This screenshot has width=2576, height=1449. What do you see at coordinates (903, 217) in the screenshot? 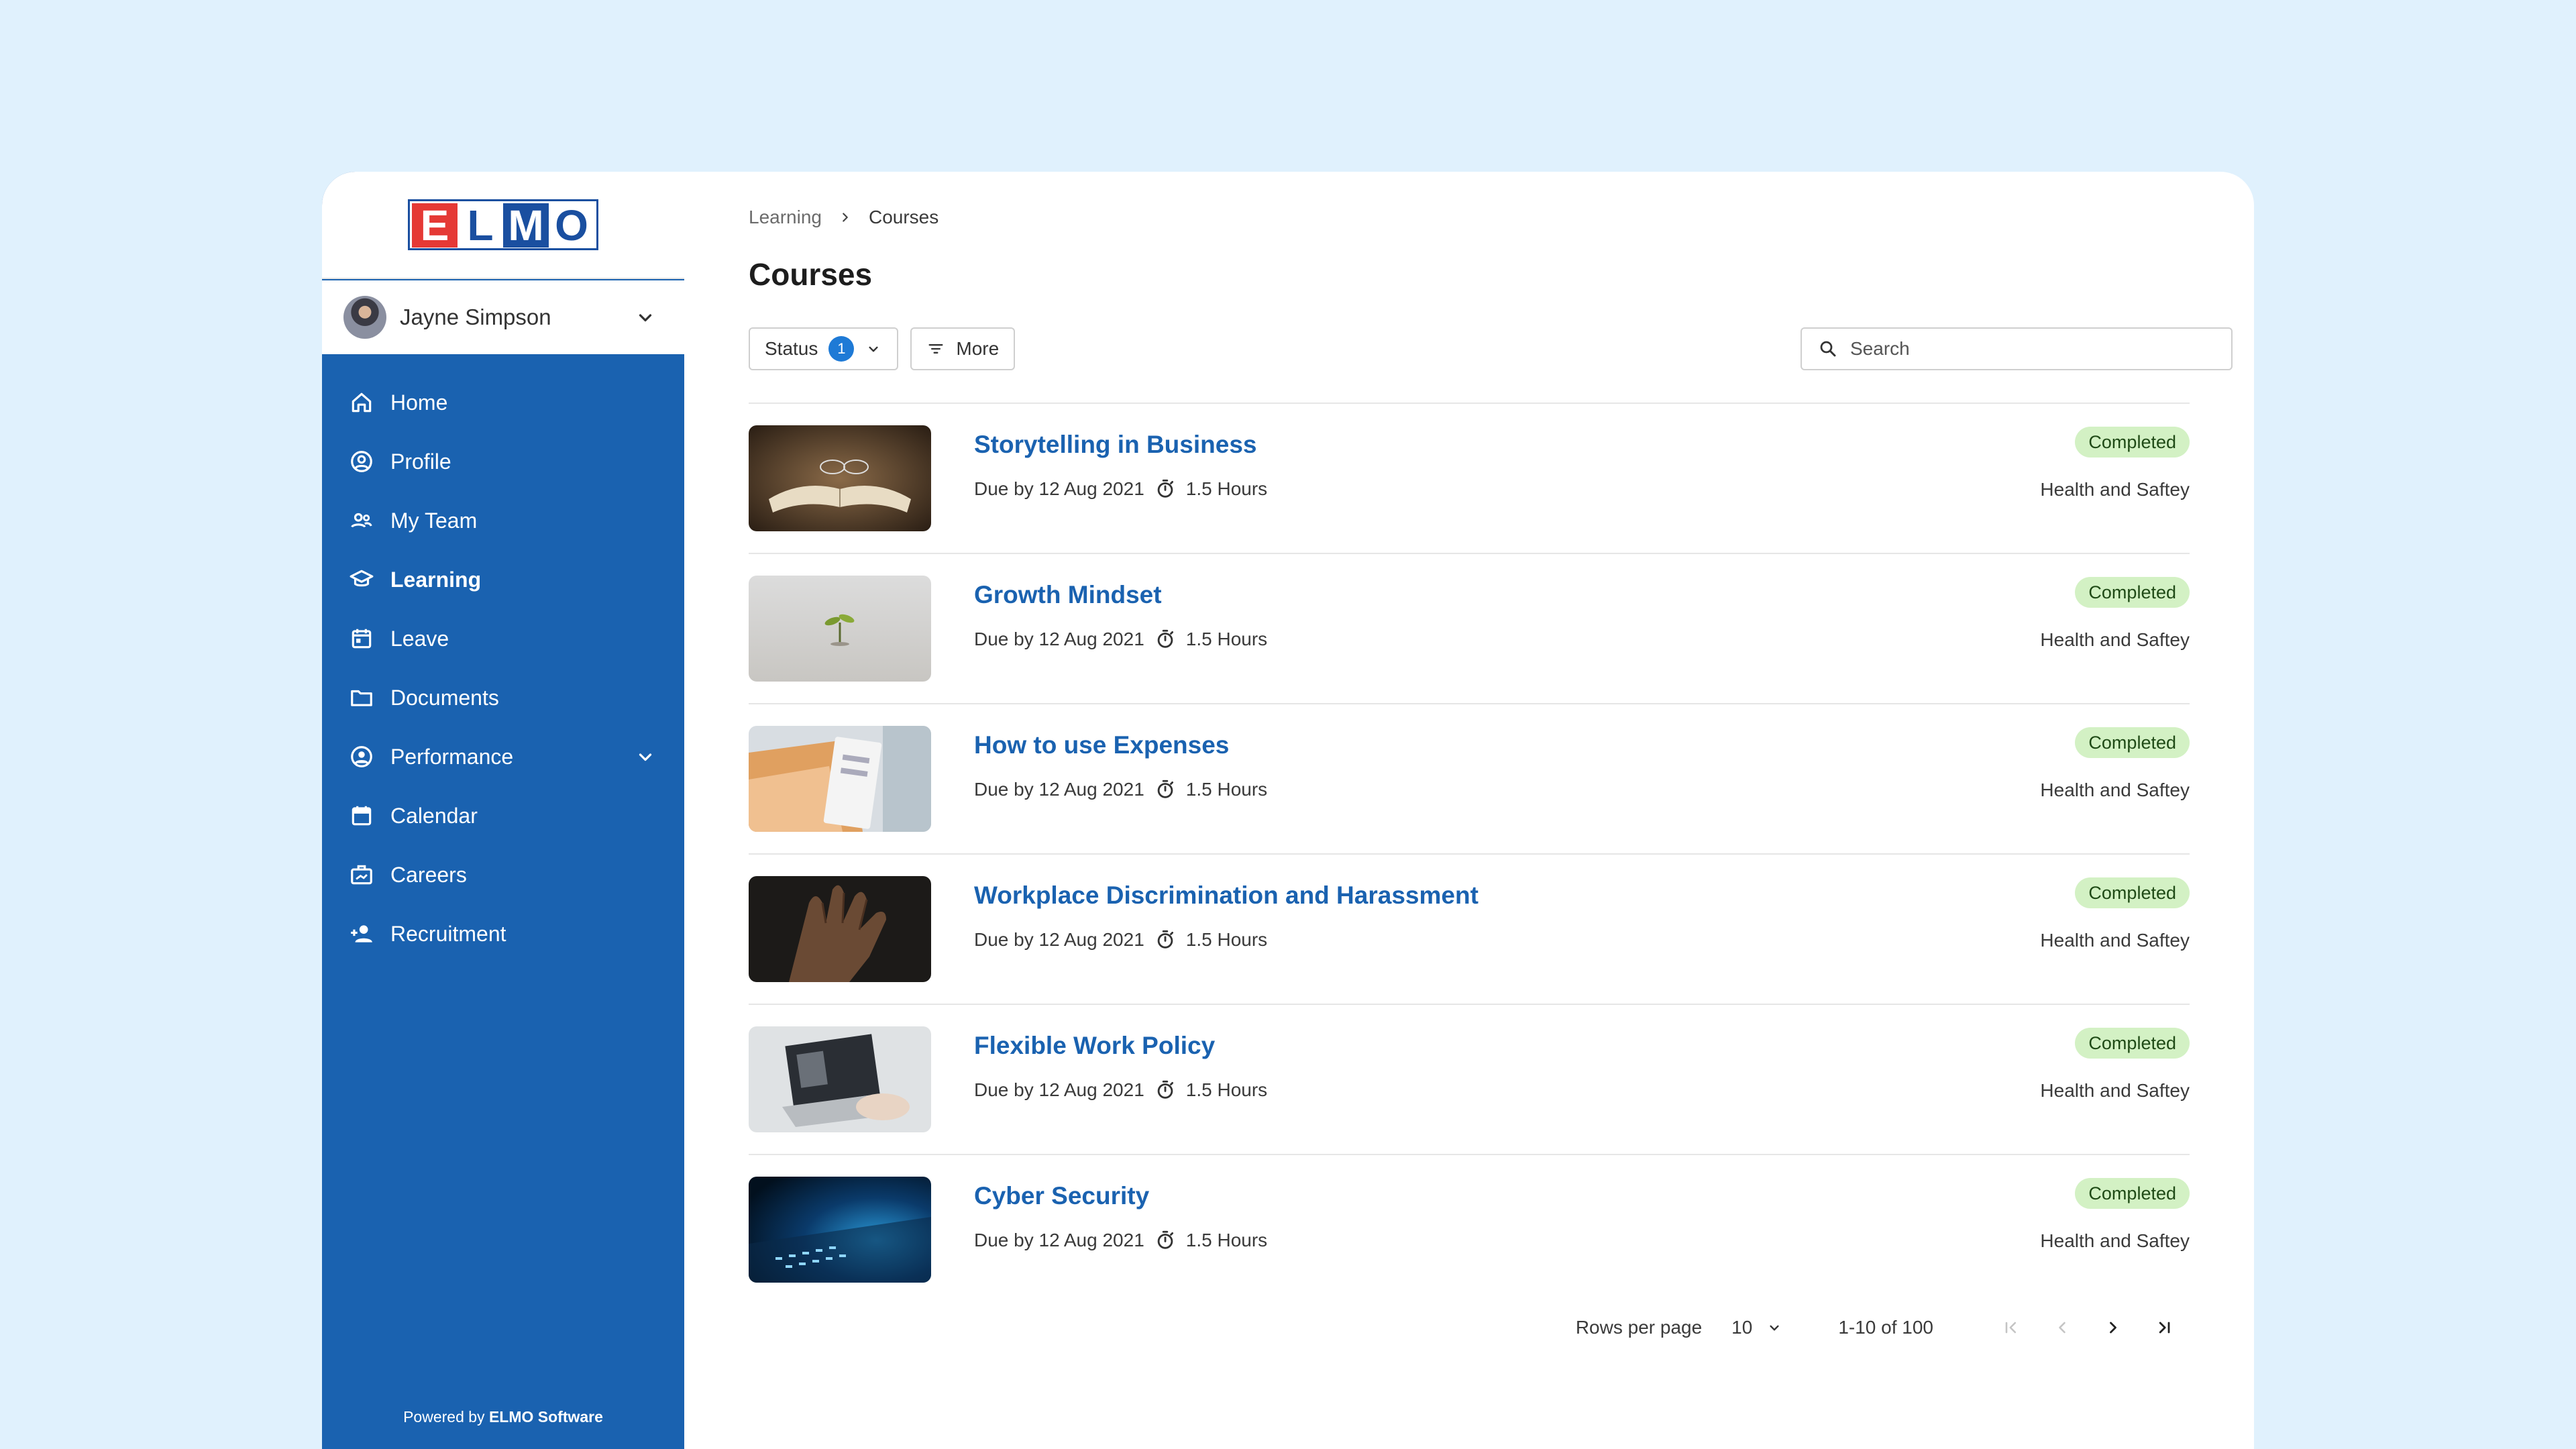
I see `breadcrumb-current: Courses` at bounding box center [903, 217].